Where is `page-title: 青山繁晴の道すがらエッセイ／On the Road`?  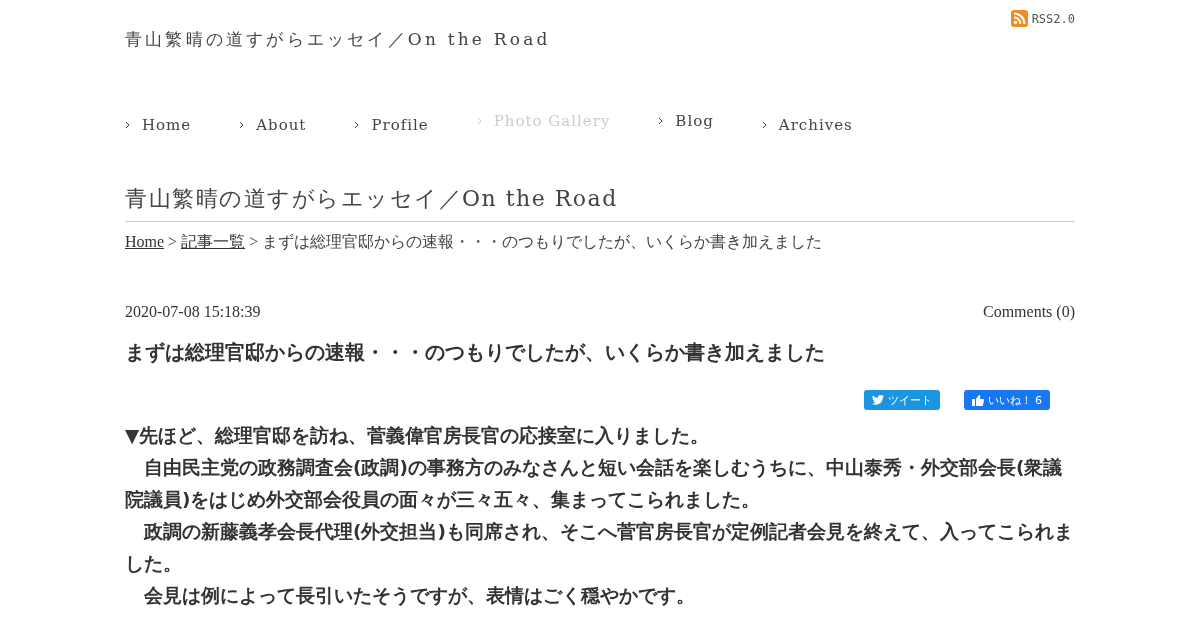 page-title: 青山繁晴の道すがらエッセイ／On the Road is located at coordinates (600, 203).